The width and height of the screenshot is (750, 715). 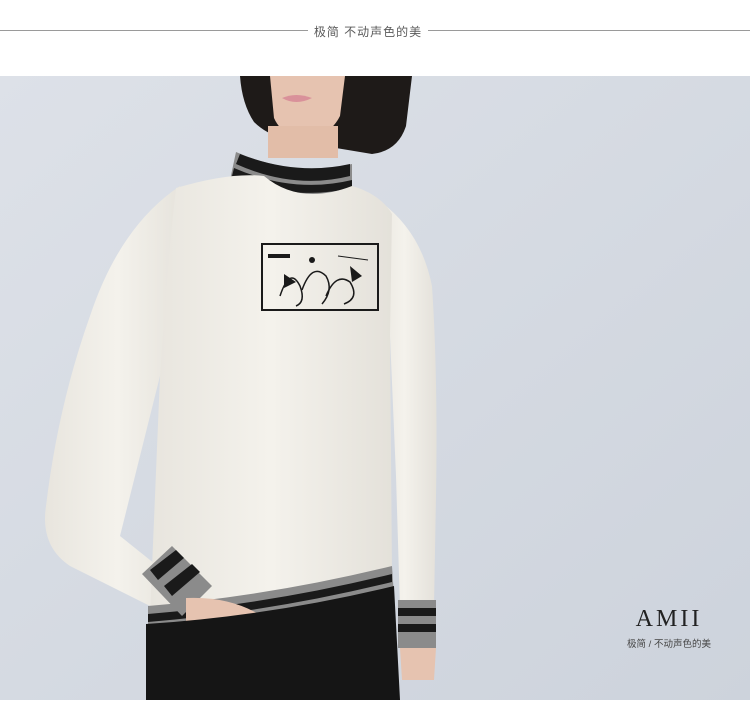 What do you see at coordinates (154, 30) in the screenshot?
I see `header-rule-left` at bounding box center [154, 30].